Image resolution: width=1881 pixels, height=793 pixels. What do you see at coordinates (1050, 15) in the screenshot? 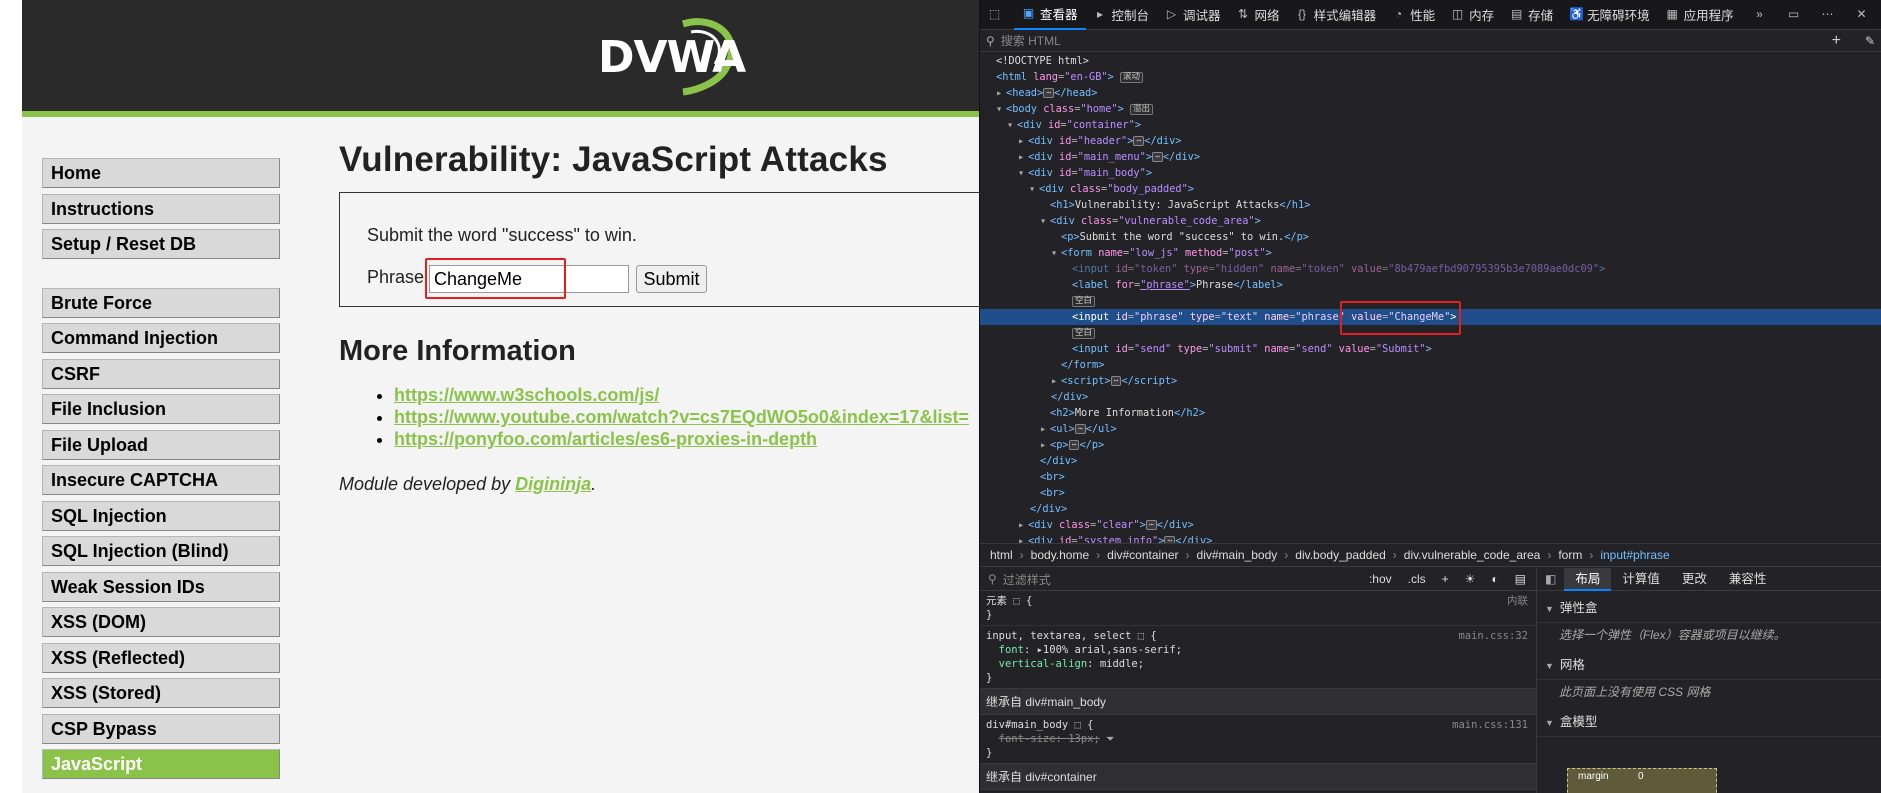
I see `tab-inspector: ▣ 查看器` at bounding box center [1050, 15].